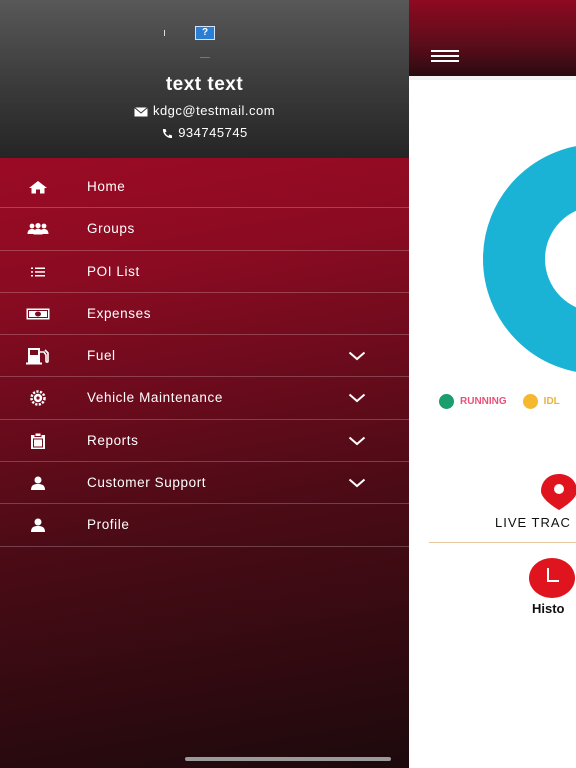  What do you see at coordinates (113, 440) in the screenshot?
I see `menu-label-reports: Reports` at bounding box center [113, 440].